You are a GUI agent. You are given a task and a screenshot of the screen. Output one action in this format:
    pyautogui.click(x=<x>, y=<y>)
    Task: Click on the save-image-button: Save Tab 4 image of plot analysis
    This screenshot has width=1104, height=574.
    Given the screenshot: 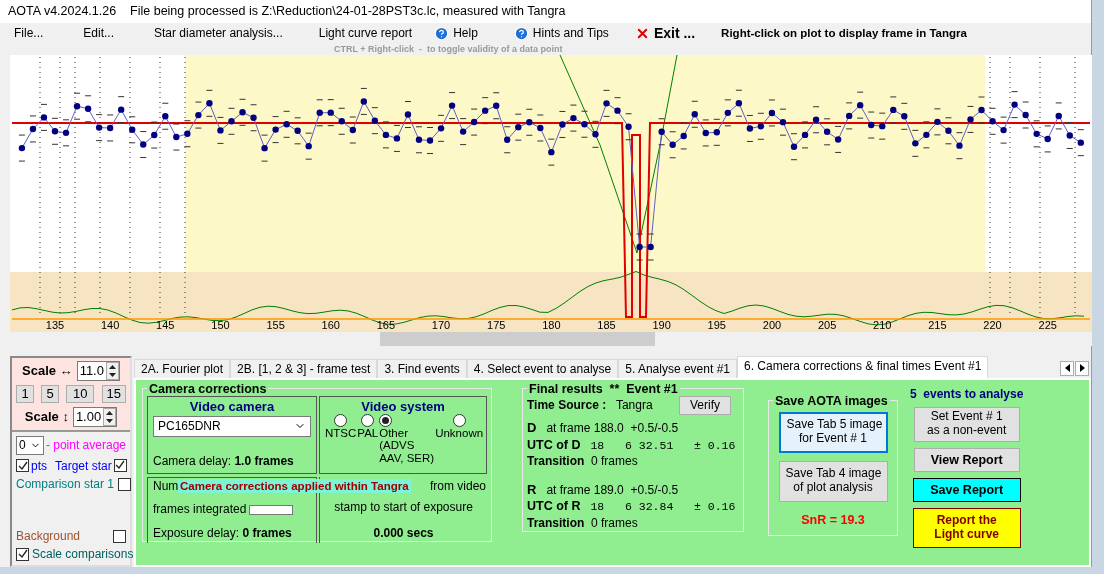 What is the action you would take?
    pyautogui.click(x=833, y=481)
    